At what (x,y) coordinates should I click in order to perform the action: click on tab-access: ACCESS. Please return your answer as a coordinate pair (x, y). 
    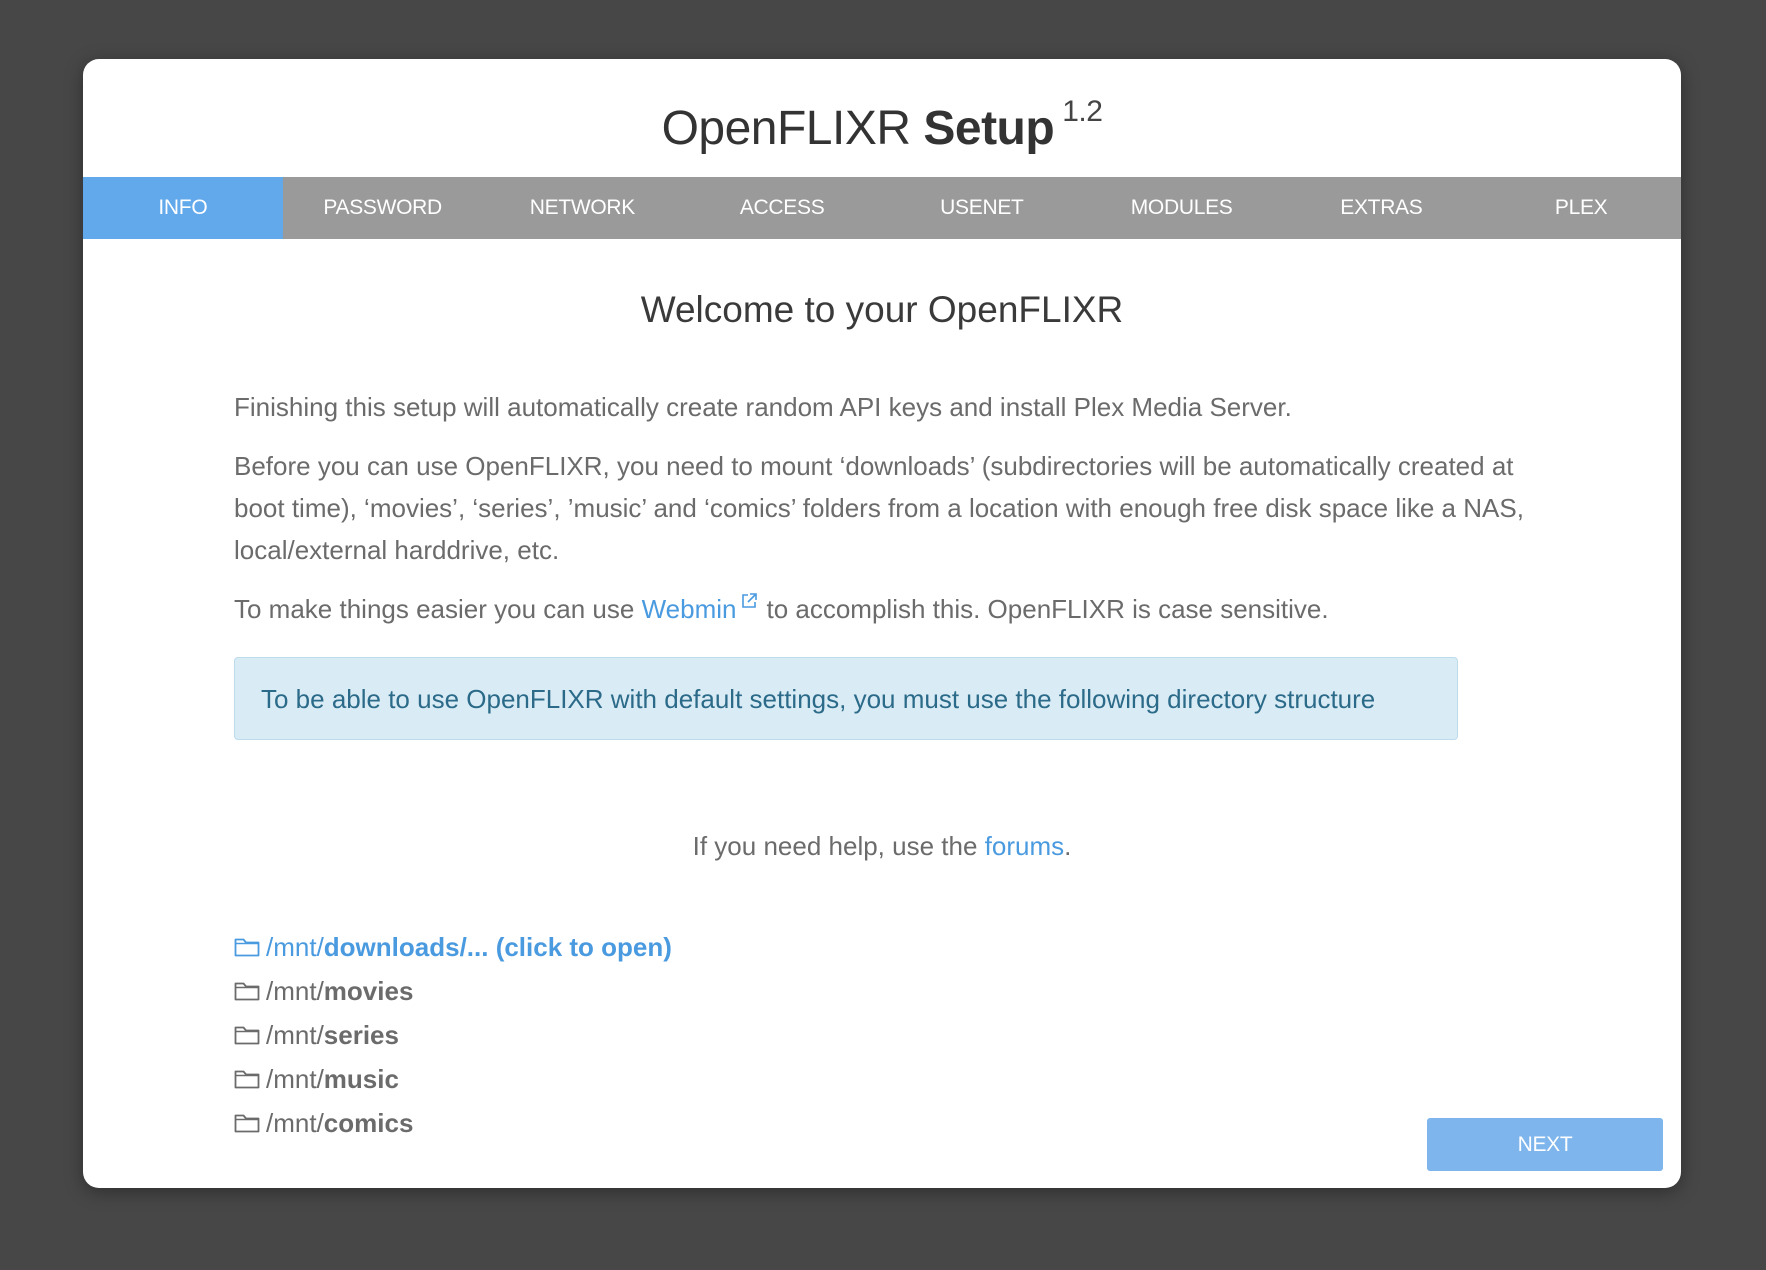
    Looking at the image, I should click on (782, 208).